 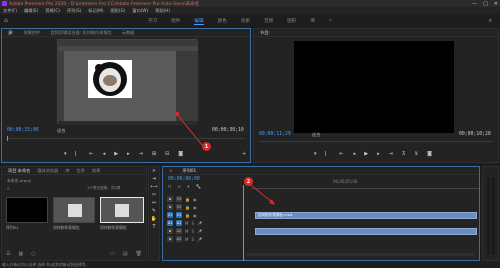 I want to click on menu-sequence: 序列(S), so click(x=74, y=11).